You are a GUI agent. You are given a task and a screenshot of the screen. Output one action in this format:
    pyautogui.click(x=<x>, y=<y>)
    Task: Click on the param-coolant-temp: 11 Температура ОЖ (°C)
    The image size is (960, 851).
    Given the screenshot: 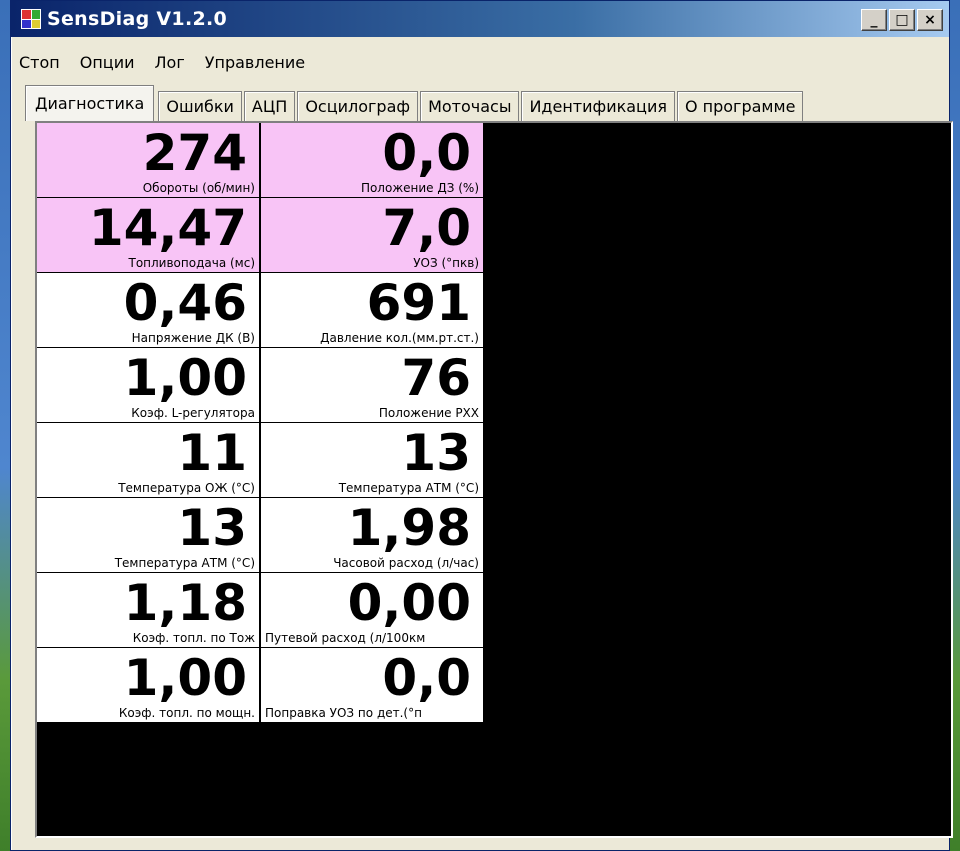 What is the action you would take?
    pyautogui.click(x=148, y=460)
    